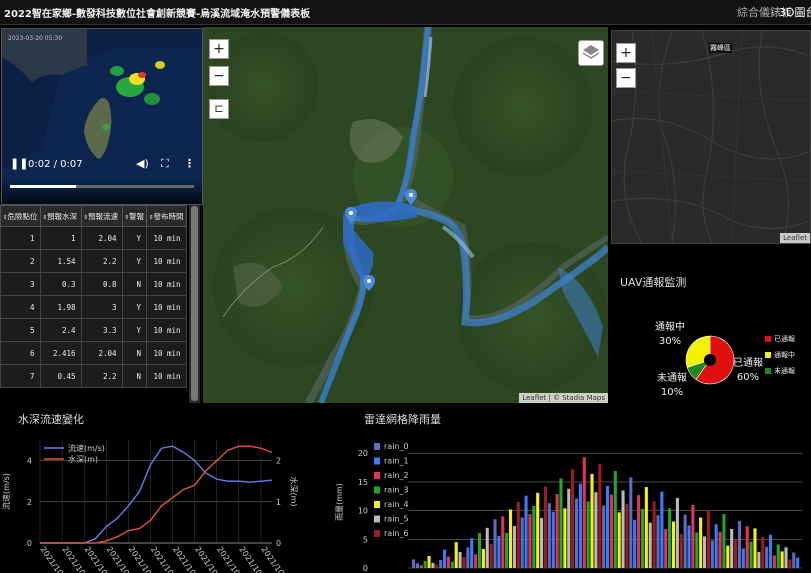 The width and height of the screenshot is (811, 573). Describe the element at coordinates (142, 163) in the screenshot. I see `volume-icon: ◀)` at that location.